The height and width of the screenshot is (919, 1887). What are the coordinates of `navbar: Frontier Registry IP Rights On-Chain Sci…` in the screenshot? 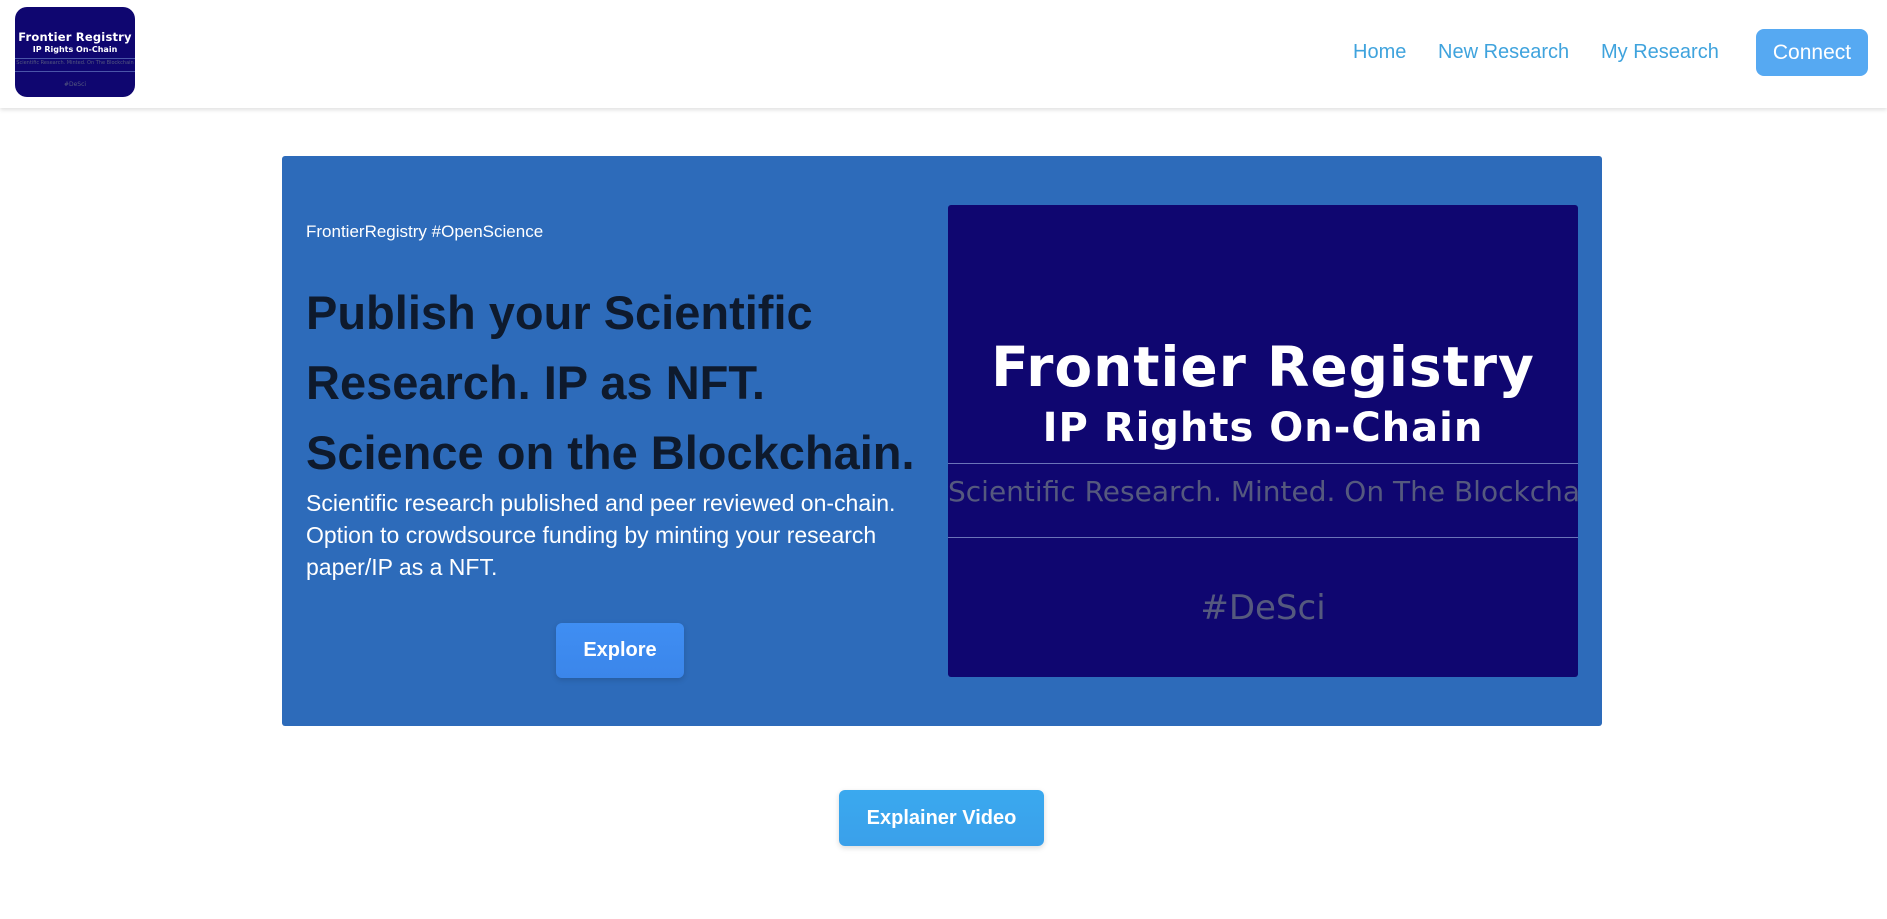 It's located at (943, 54).